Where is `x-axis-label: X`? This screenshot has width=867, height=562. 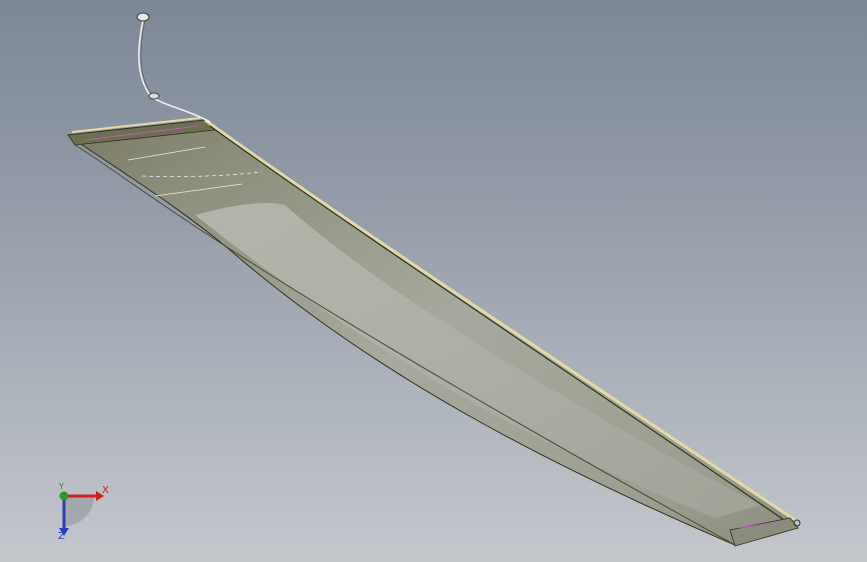
x-axis-label: X is located at coordinates (105, 490).